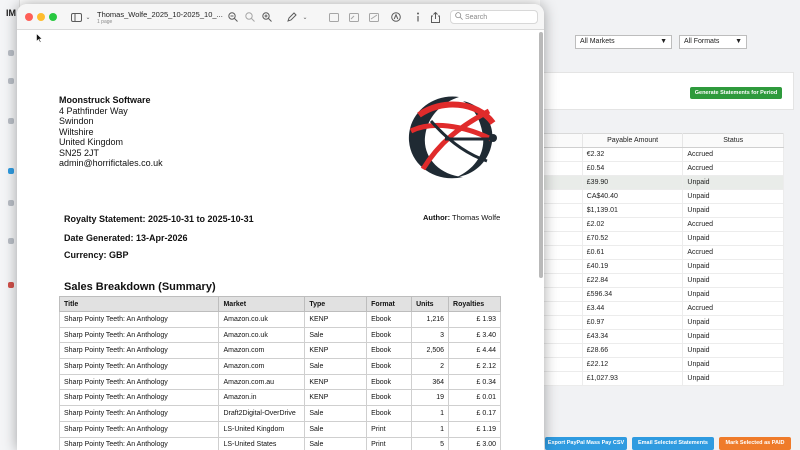 This screenshot has height=450, width=800. What do you see at coordinates (733, 140) in the screenshot?
I see `column-header-status: Status` at bounding box center [733, 140].